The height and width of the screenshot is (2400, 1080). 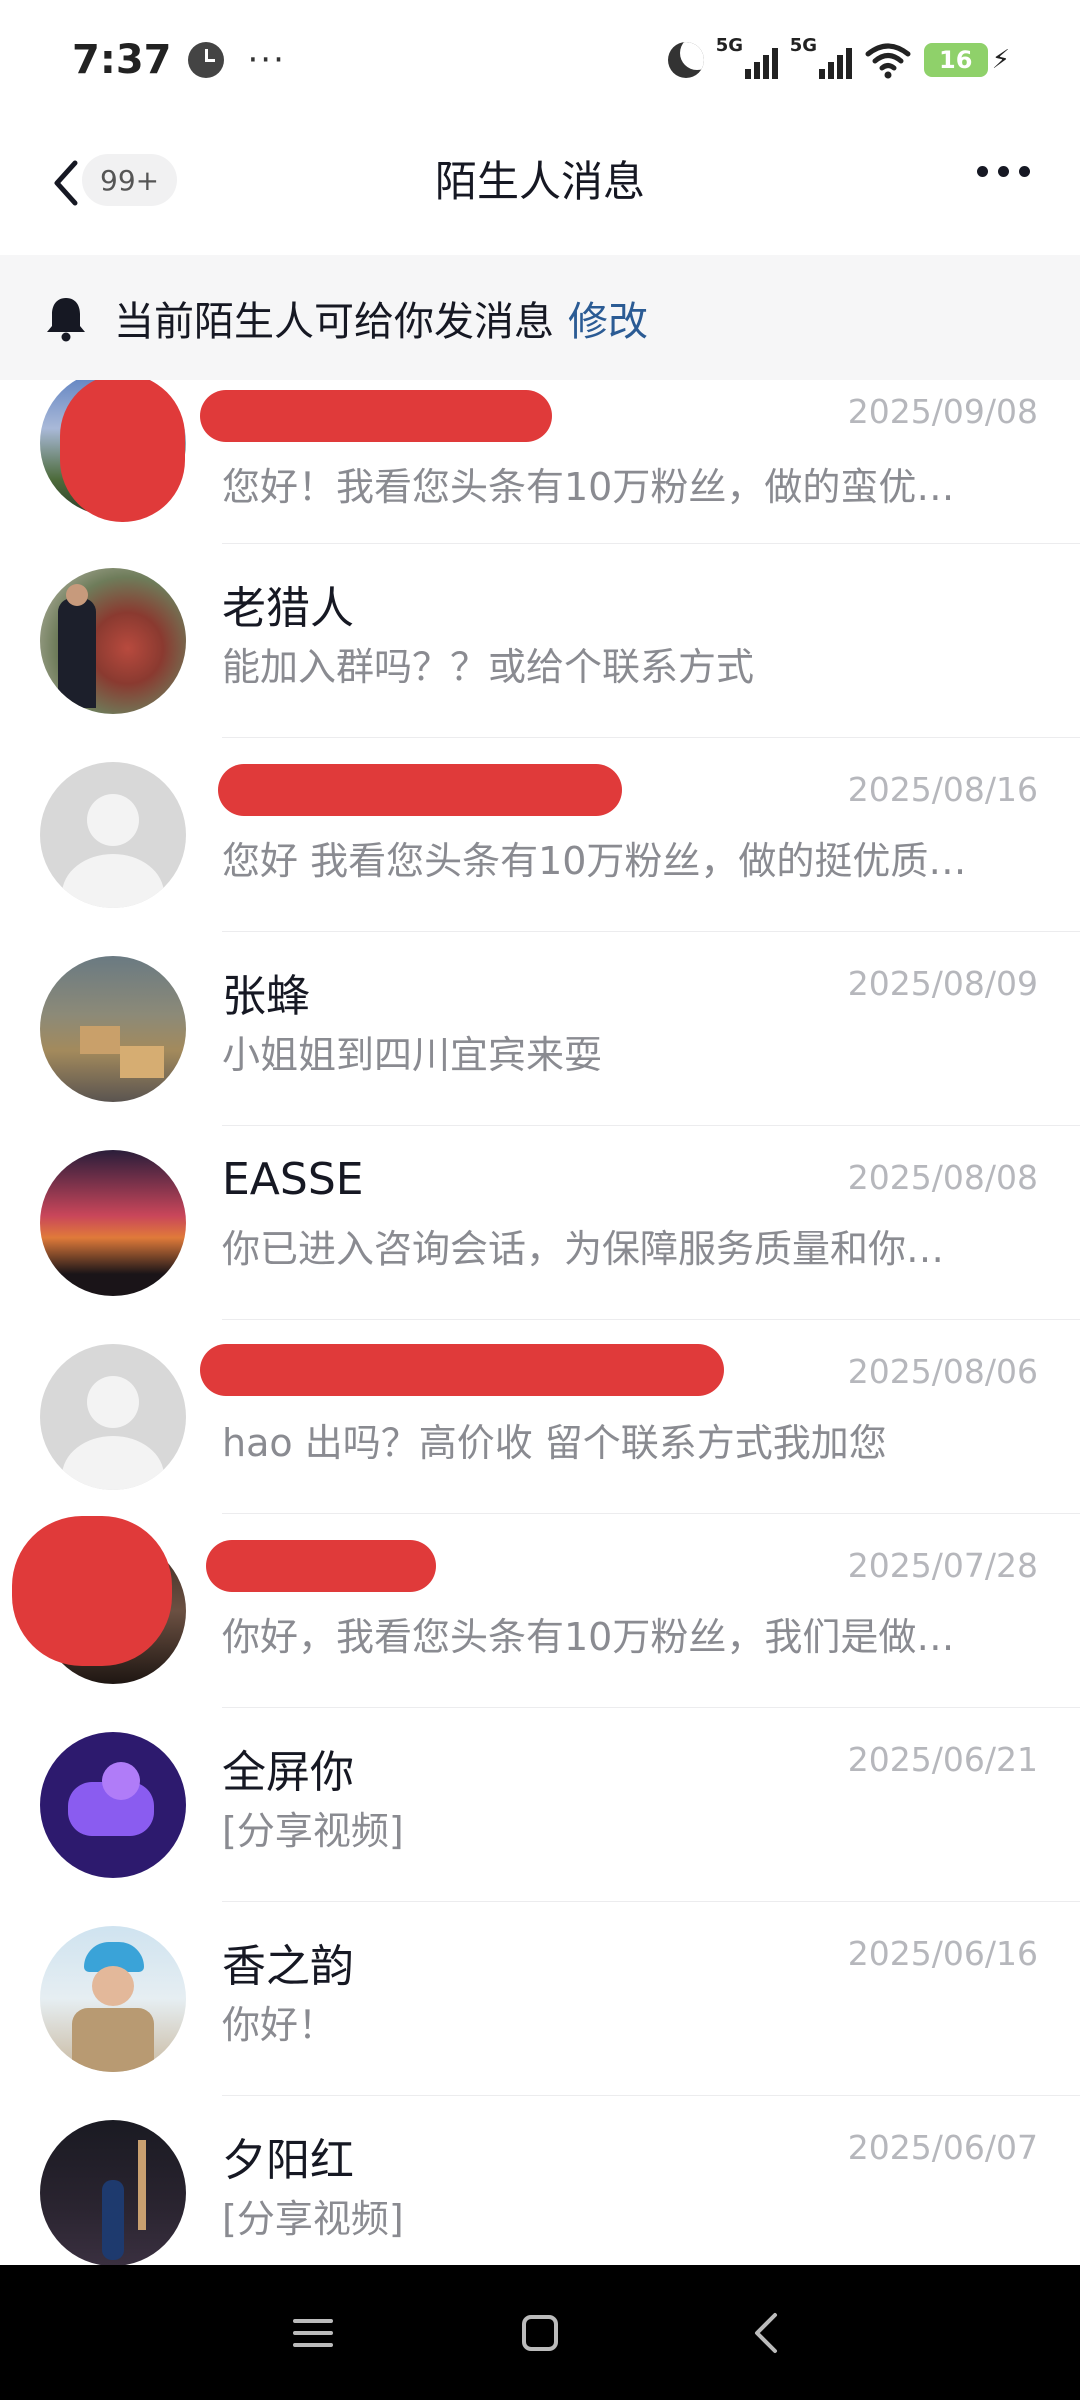 I want to click on message-time: 2025/08/09, so click(x=942, y=983).